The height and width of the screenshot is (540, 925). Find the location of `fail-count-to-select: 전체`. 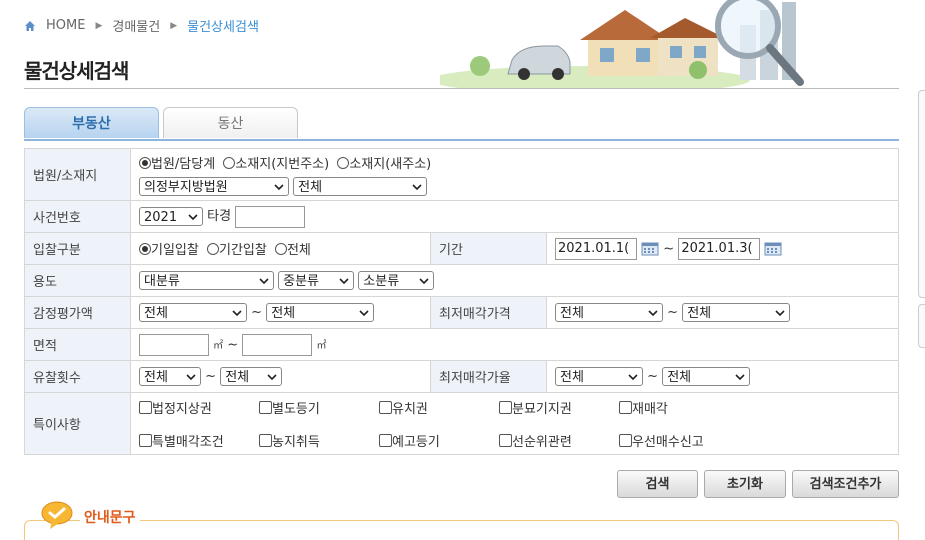

fail-count-to-select: 전체 is located at coordinates (251, 376).